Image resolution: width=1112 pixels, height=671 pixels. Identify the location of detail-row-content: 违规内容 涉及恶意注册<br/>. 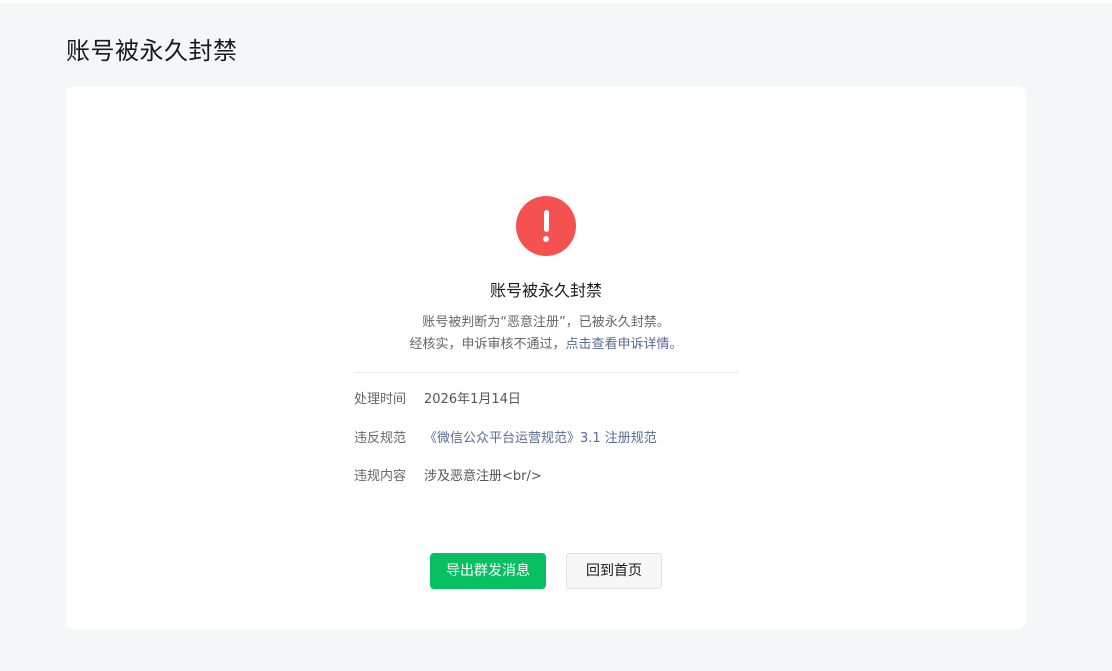
(448, 477).